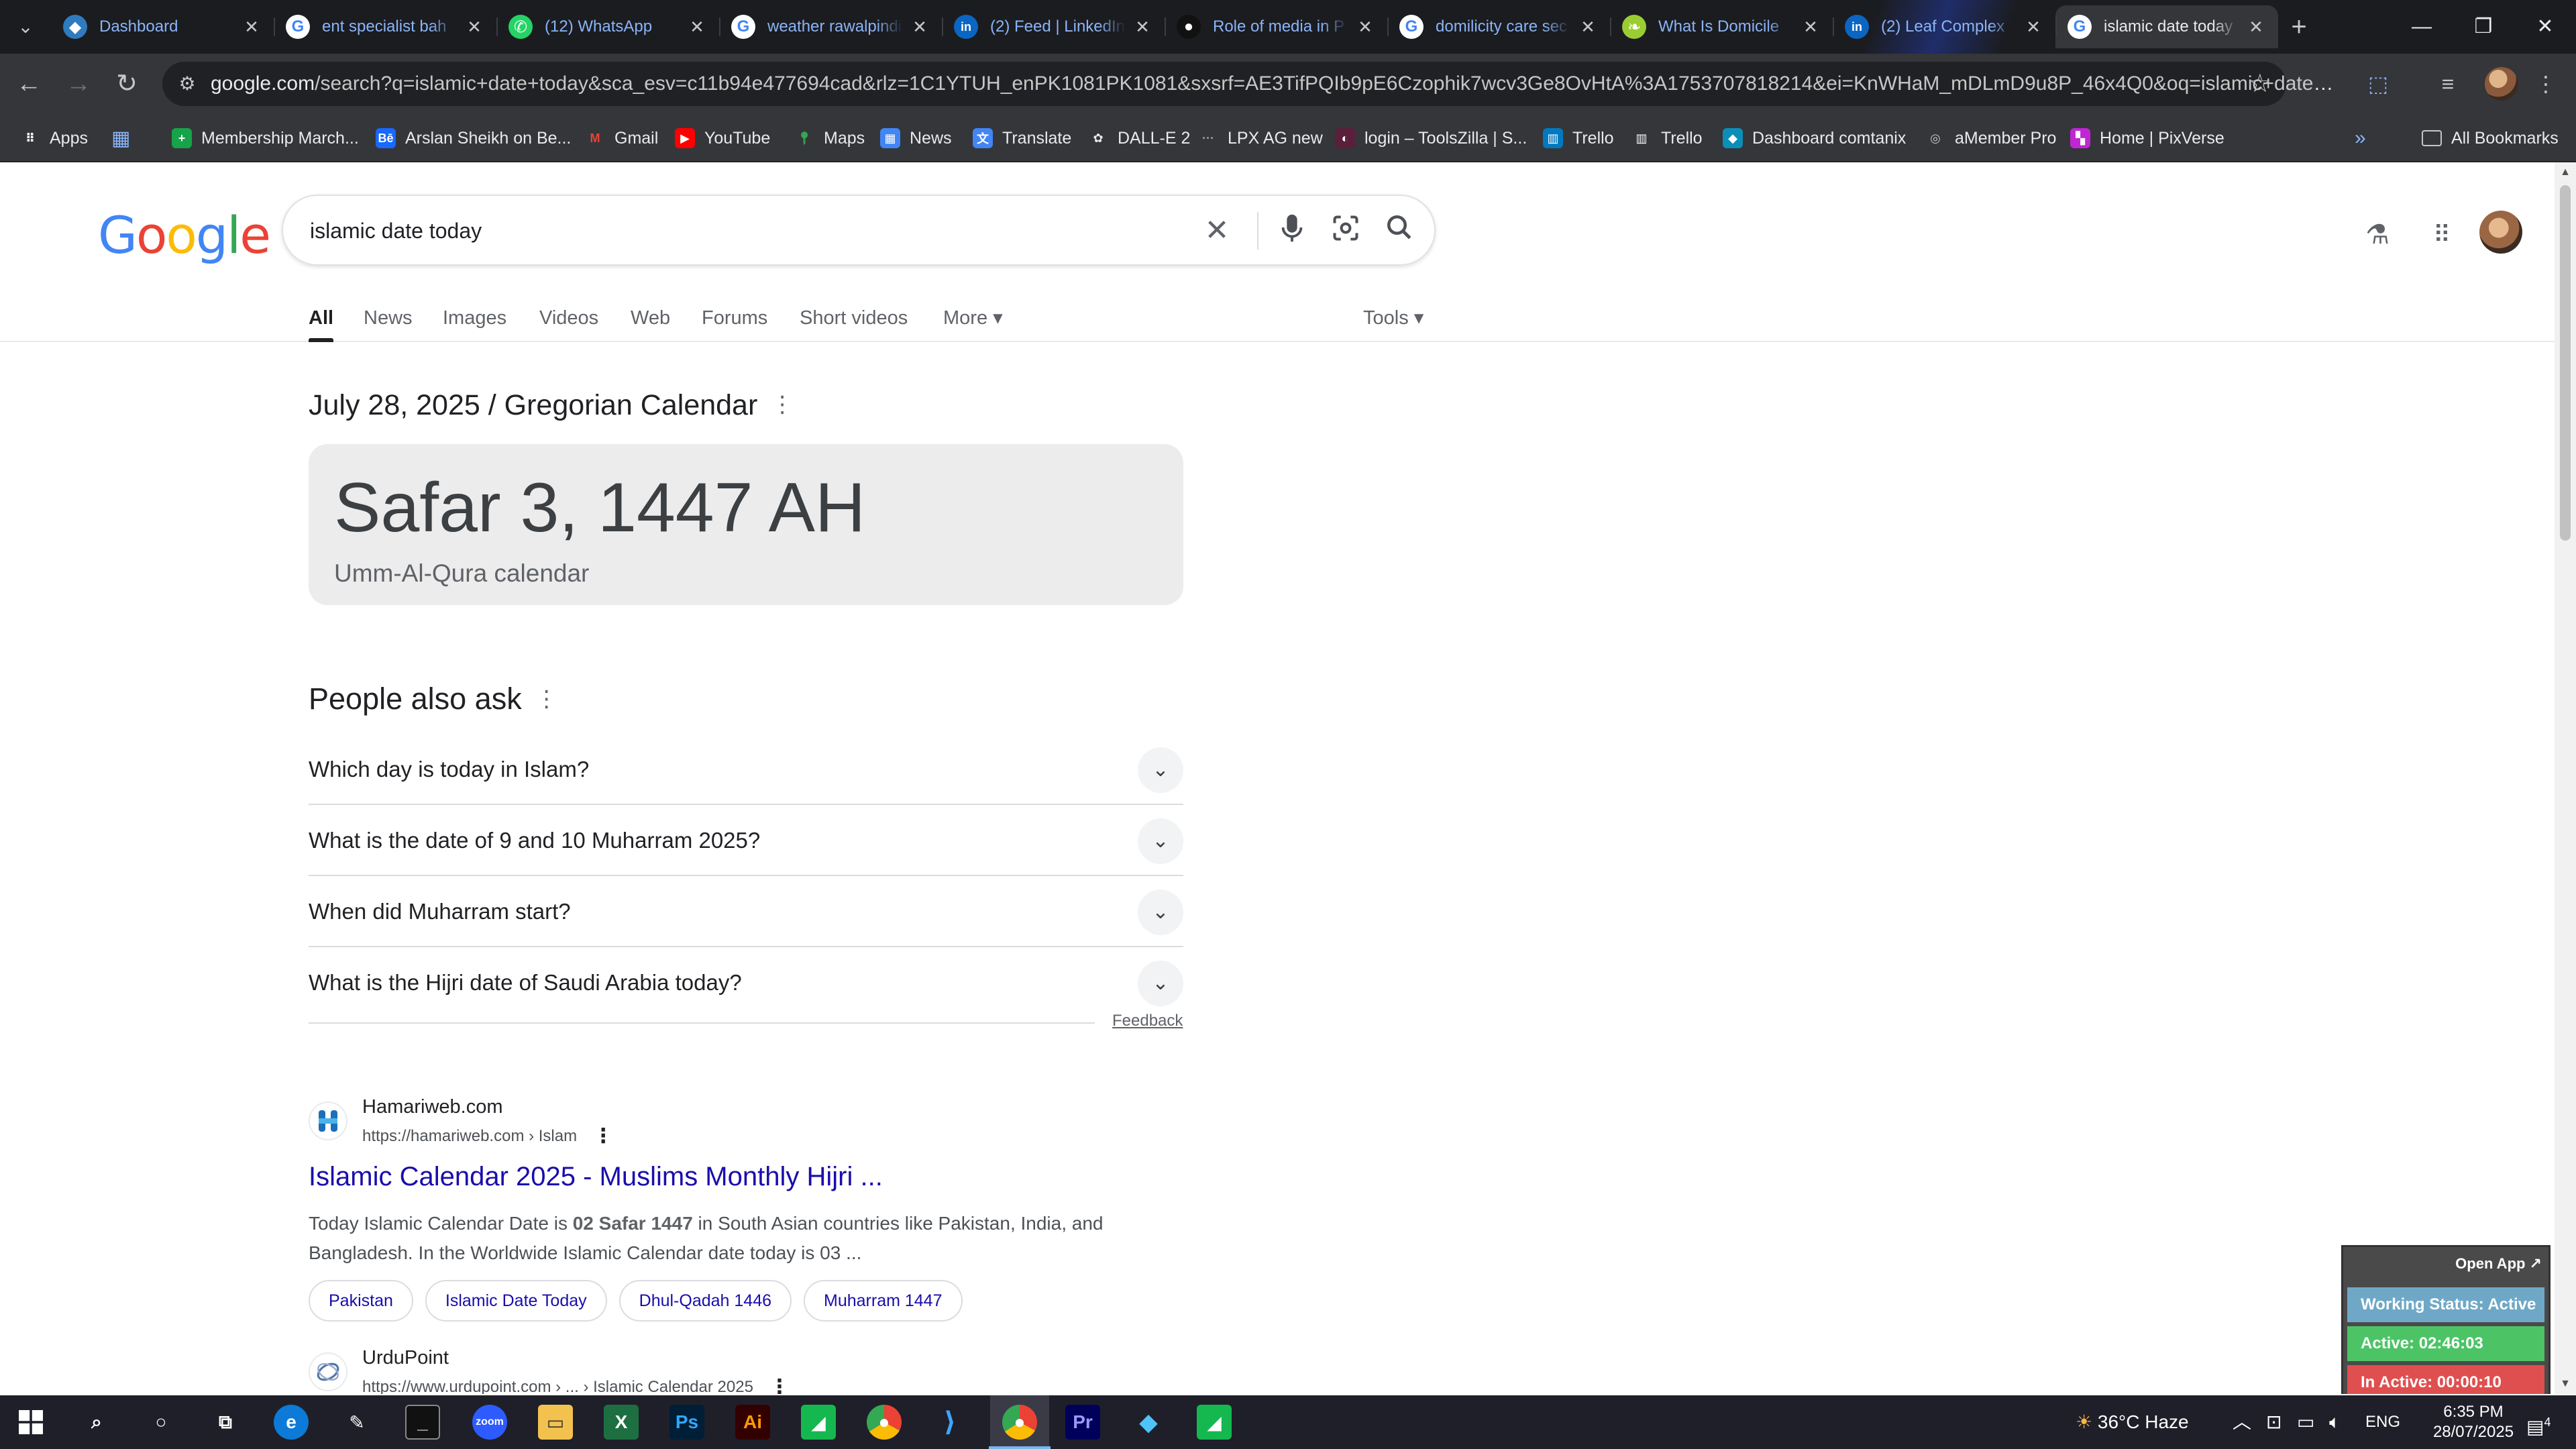 Image resolution: width=2576 pixels, height=1449 pixels. What do you see at coordinates (2473, 1422) in the screenshot?
I see `clock: 6:35 PM 28/07/2025` at bounding box center [2473, 1422].